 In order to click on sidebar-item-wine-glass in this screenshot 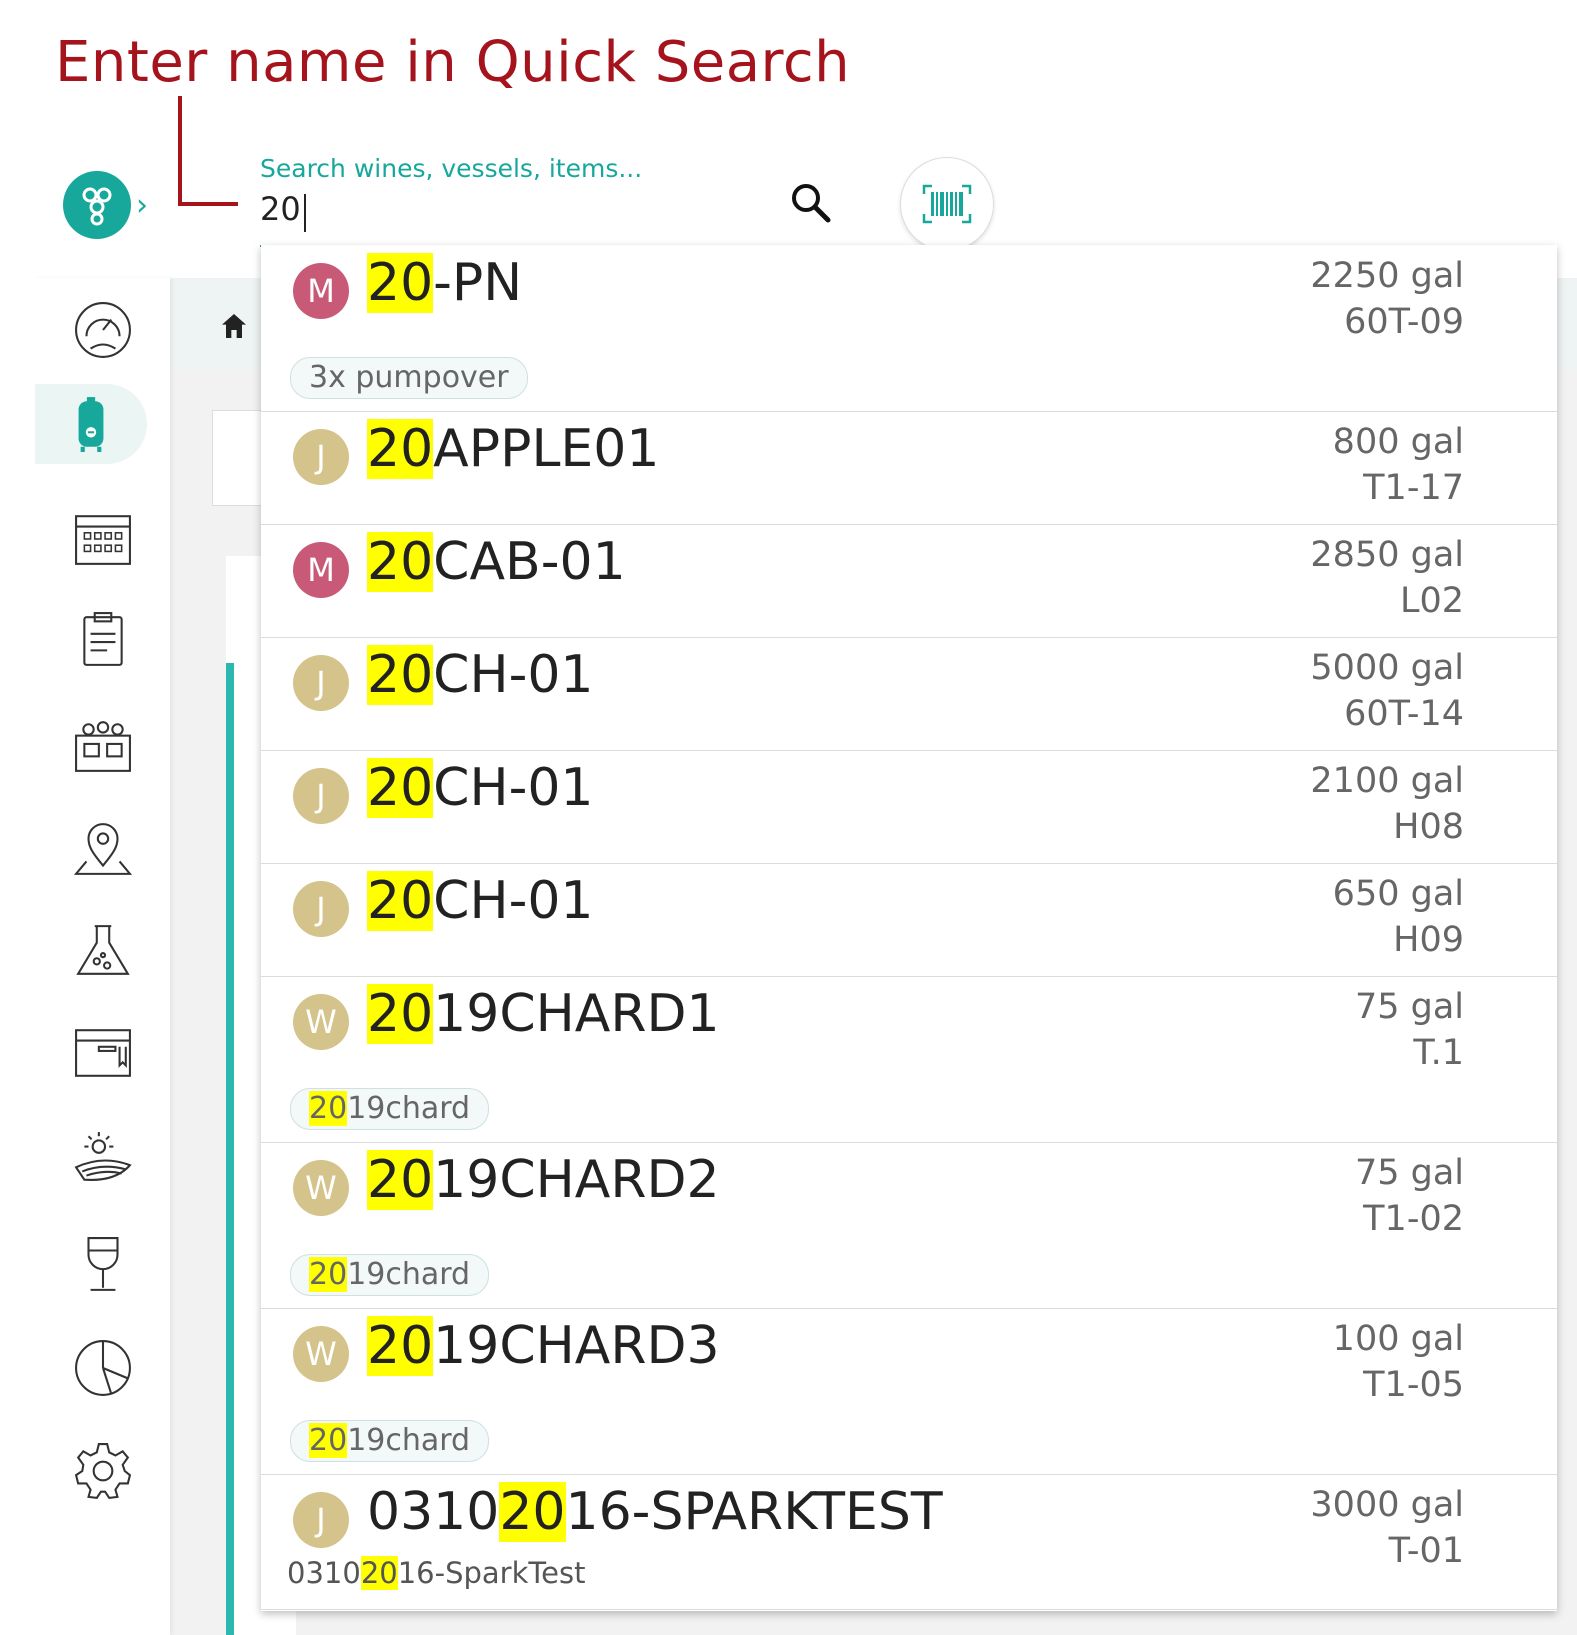, I will do `click(102, 1265)`.